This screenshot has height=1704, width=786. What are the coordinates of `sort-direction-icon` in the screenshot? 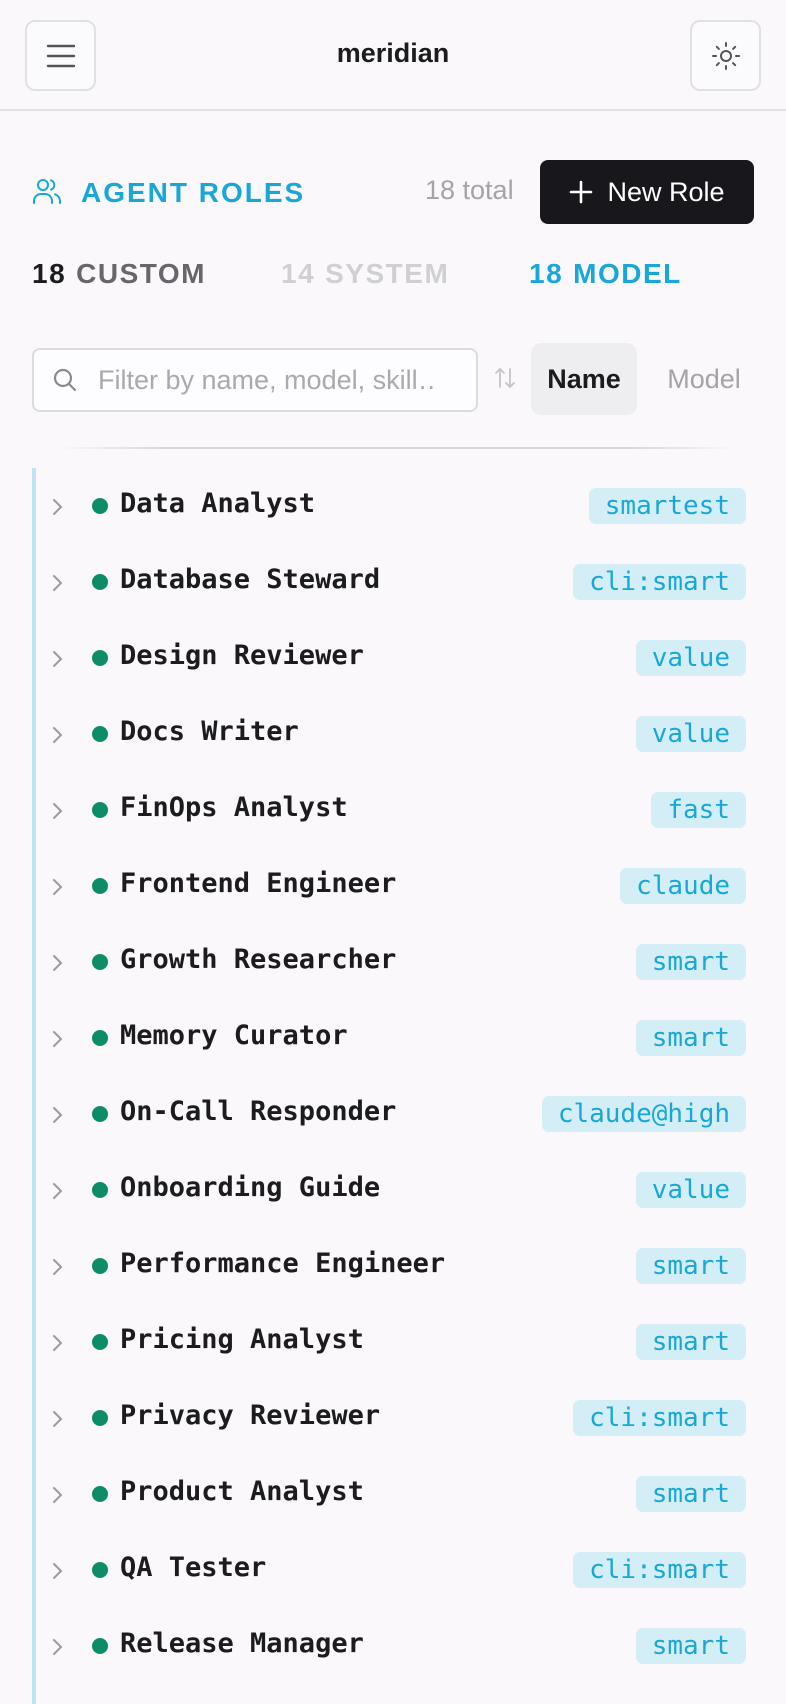 It's located at (505, 378).